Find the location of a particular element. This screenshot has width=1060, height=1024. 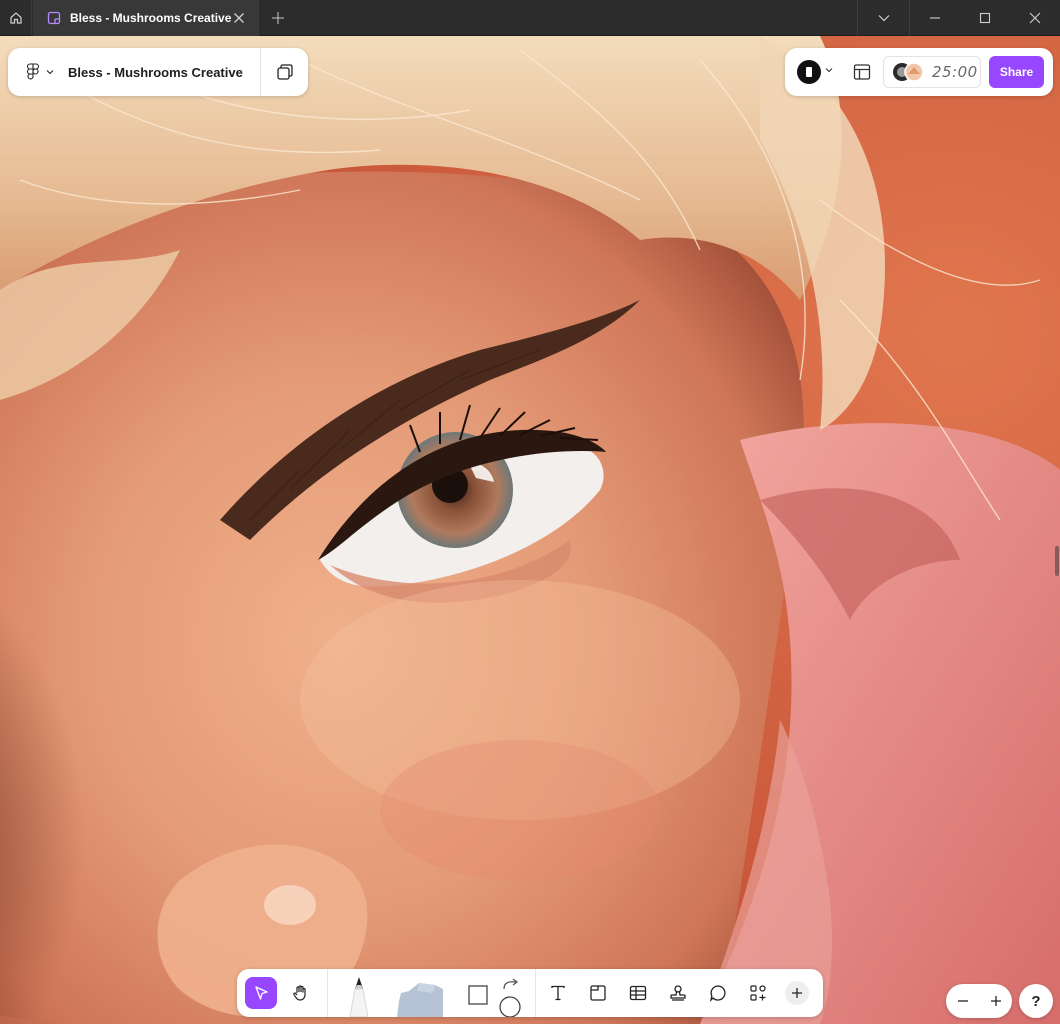

window-controls is located at coordinates (958, 18).